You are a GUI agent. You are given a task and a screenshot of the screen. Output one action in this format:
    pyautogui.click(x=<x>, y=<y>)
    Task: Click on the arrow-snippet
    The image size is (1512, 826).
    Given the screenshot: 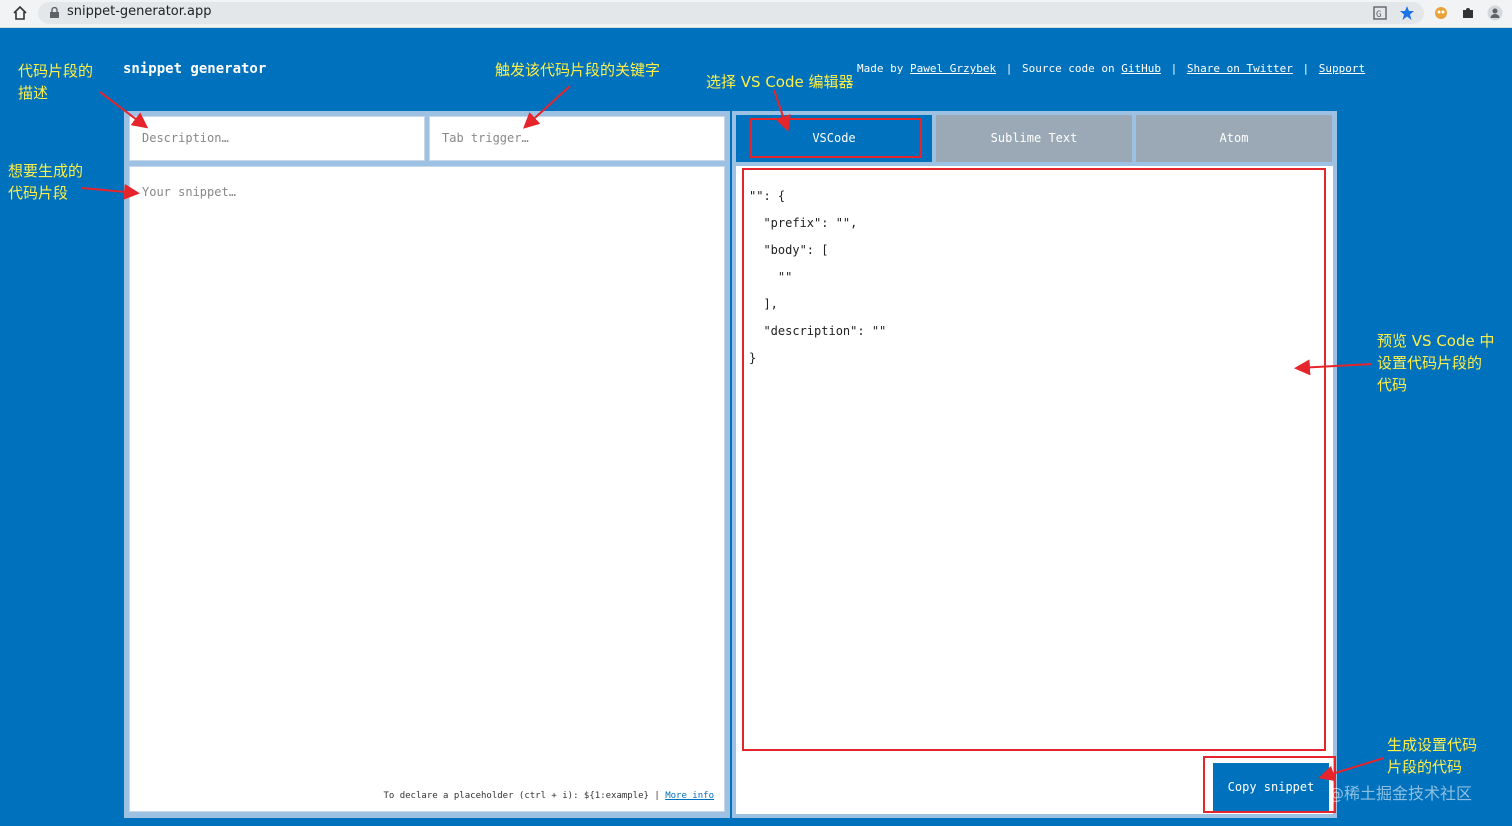 What is the action you would take?
    pyautogui.click(x=110, y=191)
    